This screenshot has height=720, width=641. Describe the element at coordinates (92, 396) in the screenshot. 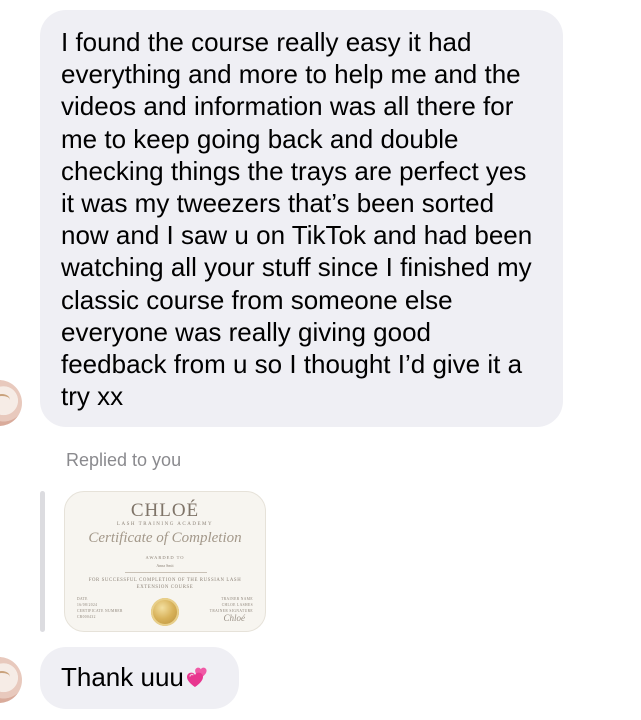

I see `message-line: try xx` at that location.